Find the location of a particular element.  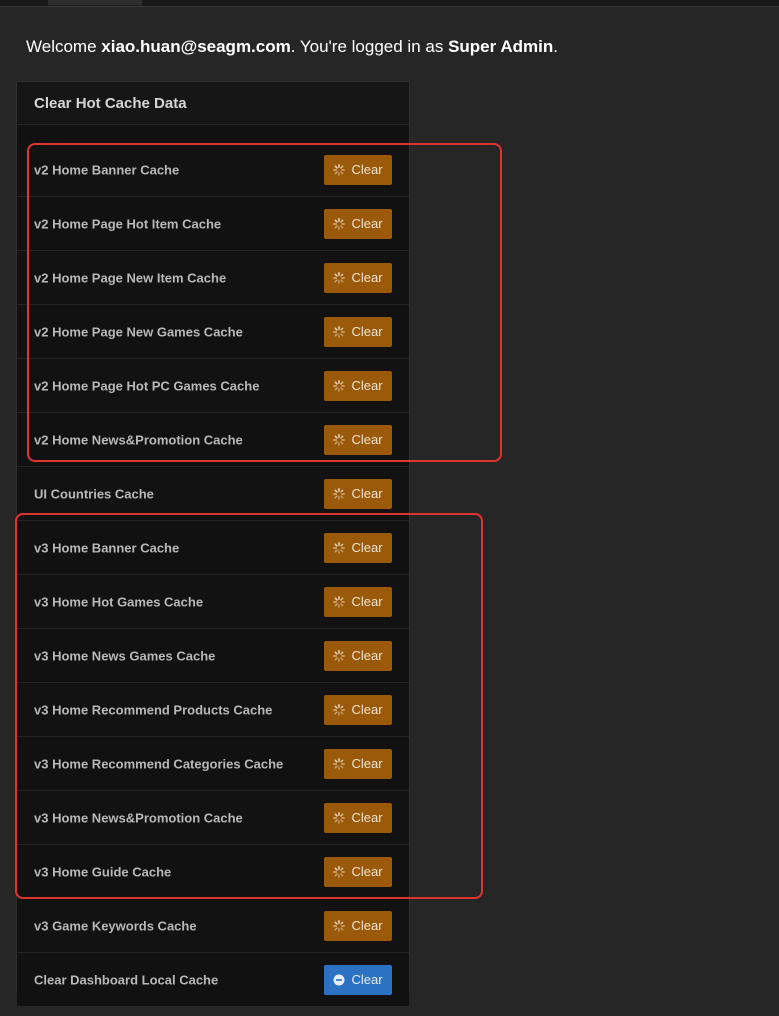

cache-row: v3 Game Keywords Cache Clear is located at coordinates (213, 926).